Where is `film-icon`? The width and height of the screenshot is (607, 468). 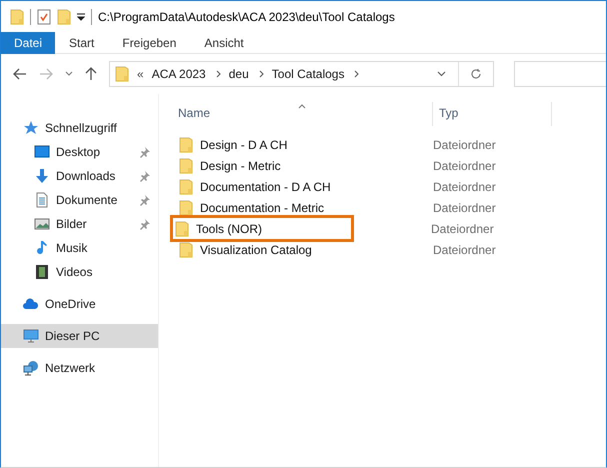
film-icon is located at coordinates (42, 272).